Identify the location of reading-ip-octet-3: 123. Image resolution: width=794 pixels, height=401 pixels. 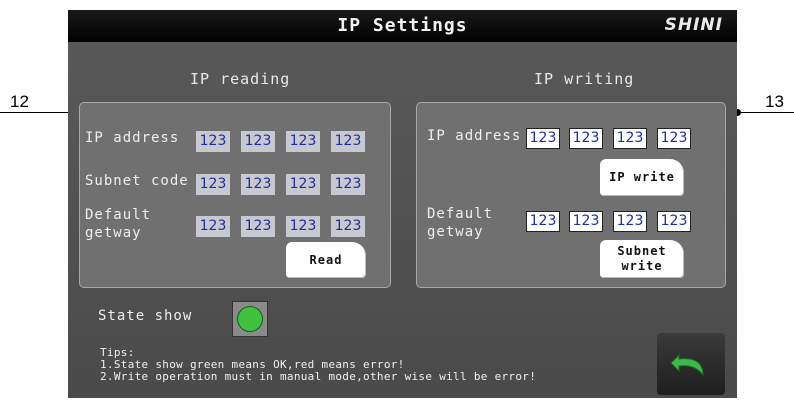
(303, 141).